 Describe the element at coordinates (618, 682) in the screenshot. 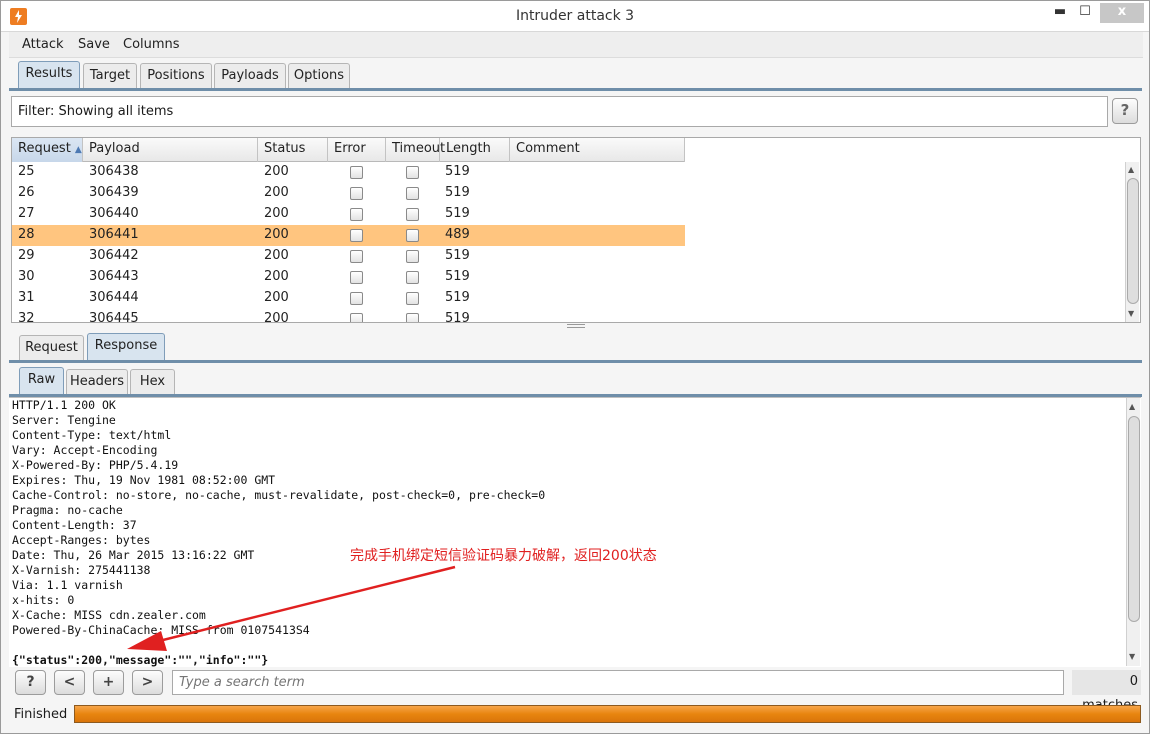

I see `search-input` at that location.